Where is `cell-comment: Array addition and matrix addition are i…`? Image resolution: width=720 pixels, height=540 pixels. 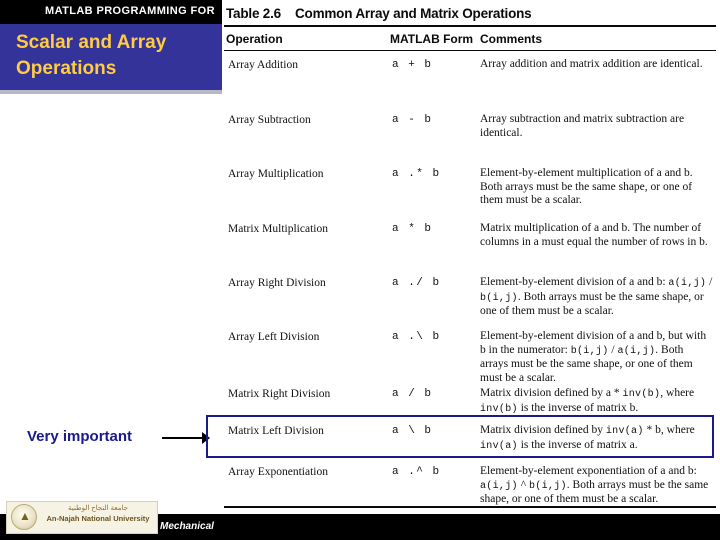 cell-comment: Array addition and matrix addition are i… is located at coordinates (591, 64).